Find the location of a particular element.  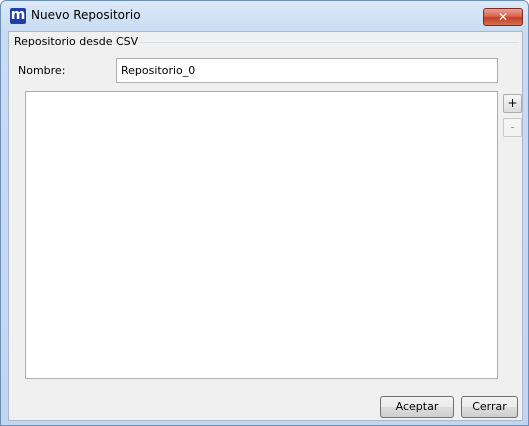

name-input is located at coordinates (307, 70).